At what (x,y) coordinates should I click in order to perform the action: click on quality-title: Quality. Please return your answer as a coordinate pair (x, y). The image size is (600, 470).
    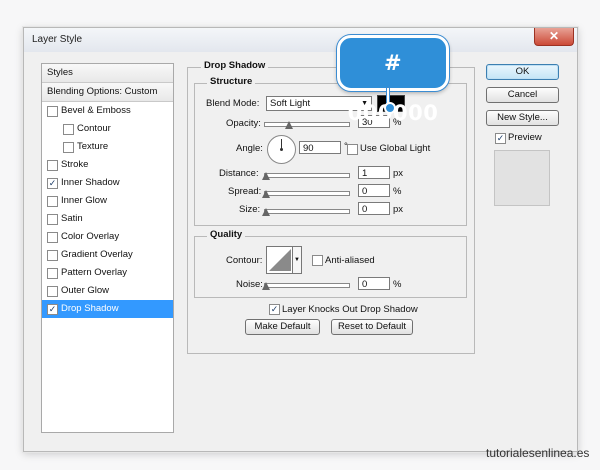
    Looking at the image, I should click on (226, 234).